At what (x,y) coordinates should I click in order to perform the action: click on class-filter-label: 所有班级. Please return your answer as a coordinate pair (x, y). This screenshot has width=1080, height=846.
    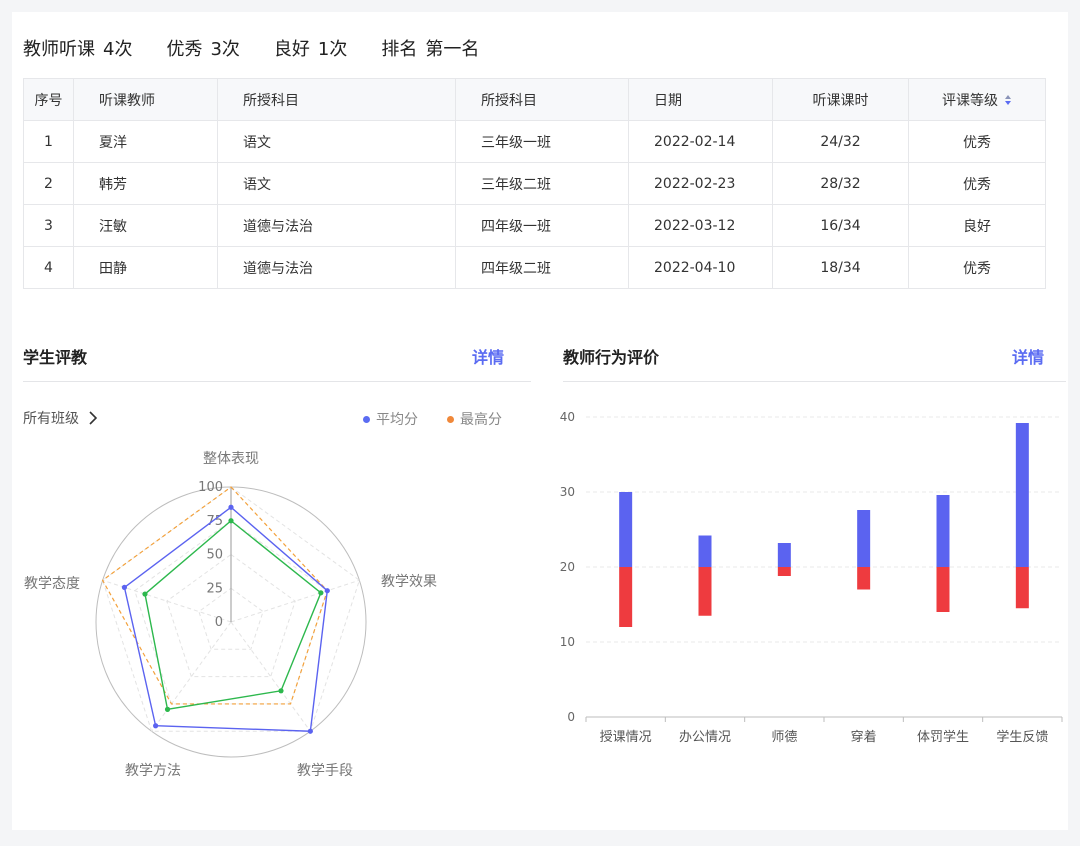
    Looking at the image, I should click on (51, 419).